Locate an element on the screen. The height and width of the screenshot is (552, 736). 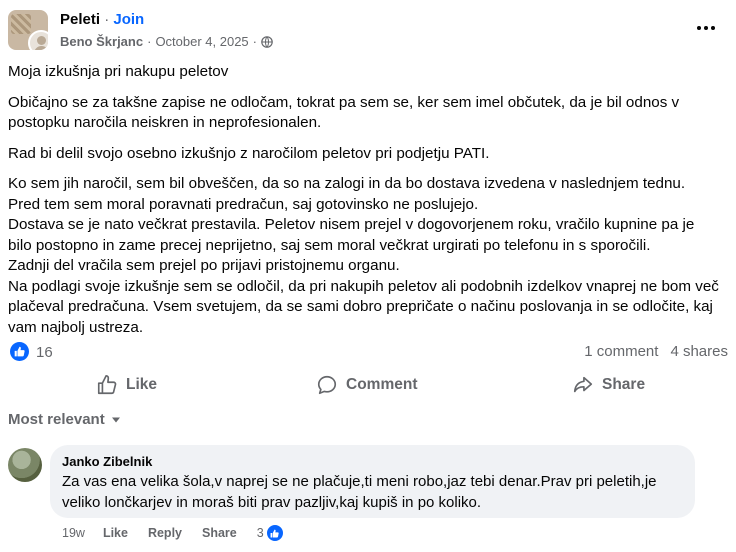
comment-icon is located at coordinates (327, 385).